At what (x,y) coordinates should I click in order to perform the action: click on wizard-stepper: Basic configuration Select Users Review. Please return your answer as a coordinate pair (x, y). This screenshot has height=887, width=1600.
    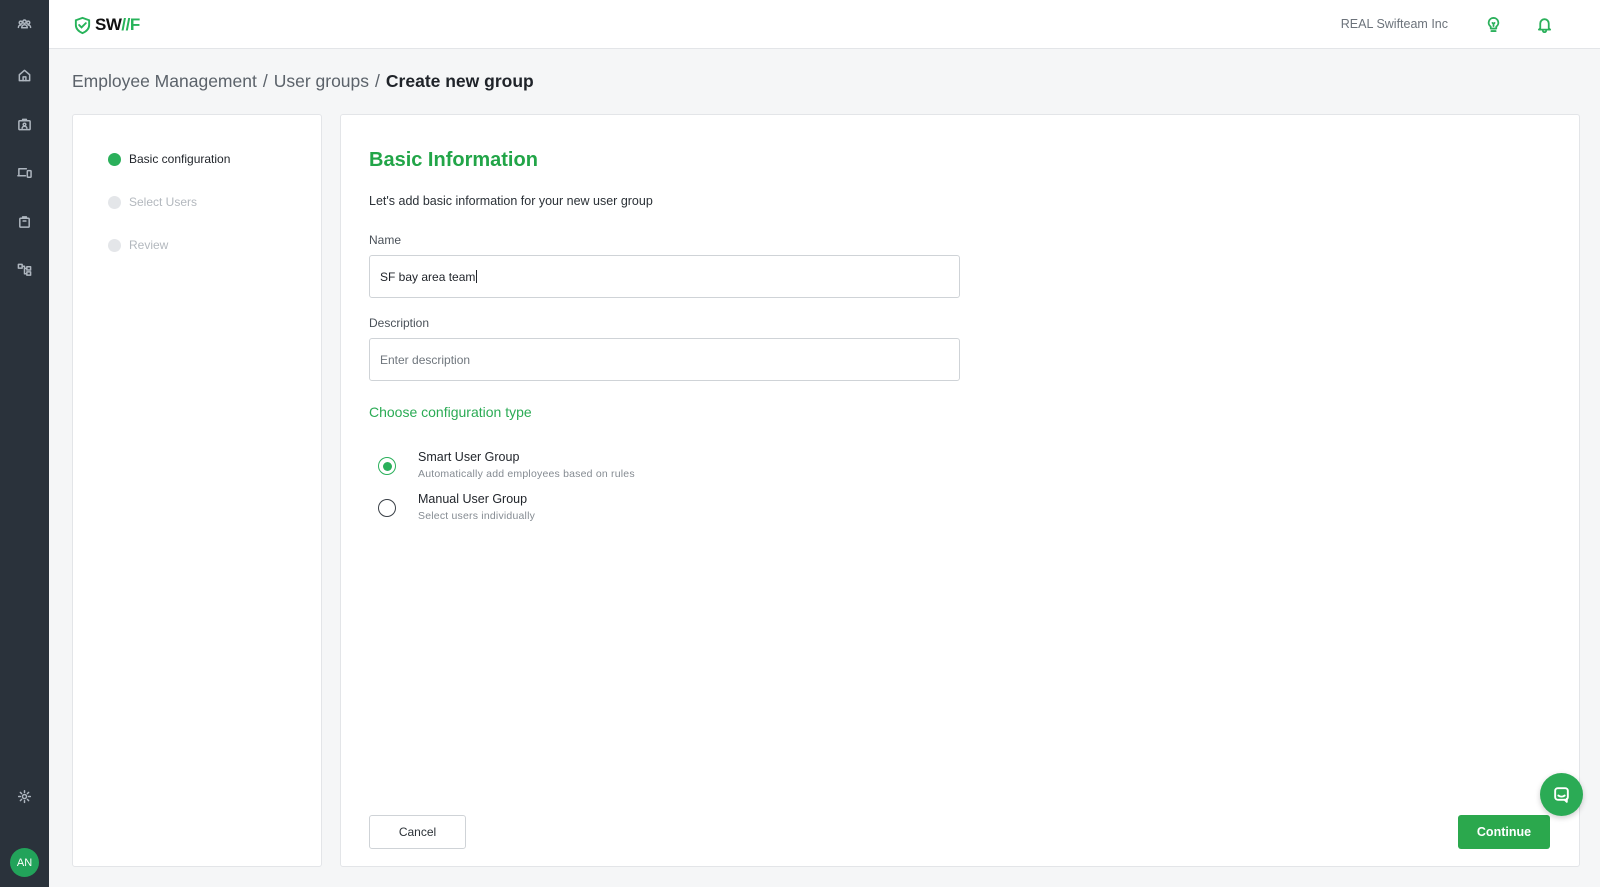
    Looking at the image, I should click on (197, 490).